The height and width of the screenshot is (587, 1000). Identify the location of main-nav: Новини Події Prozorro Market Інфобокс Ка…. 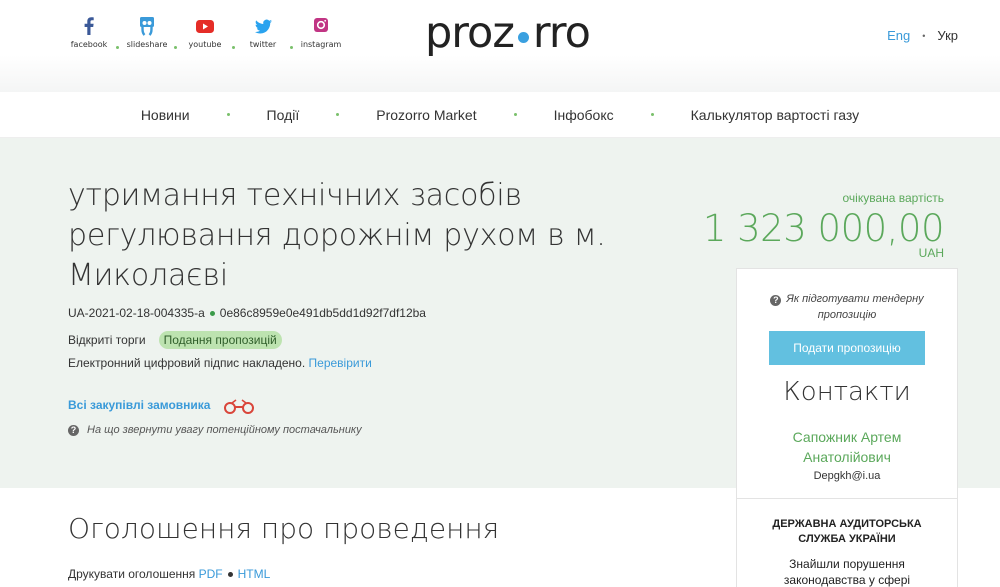
(500, 115).